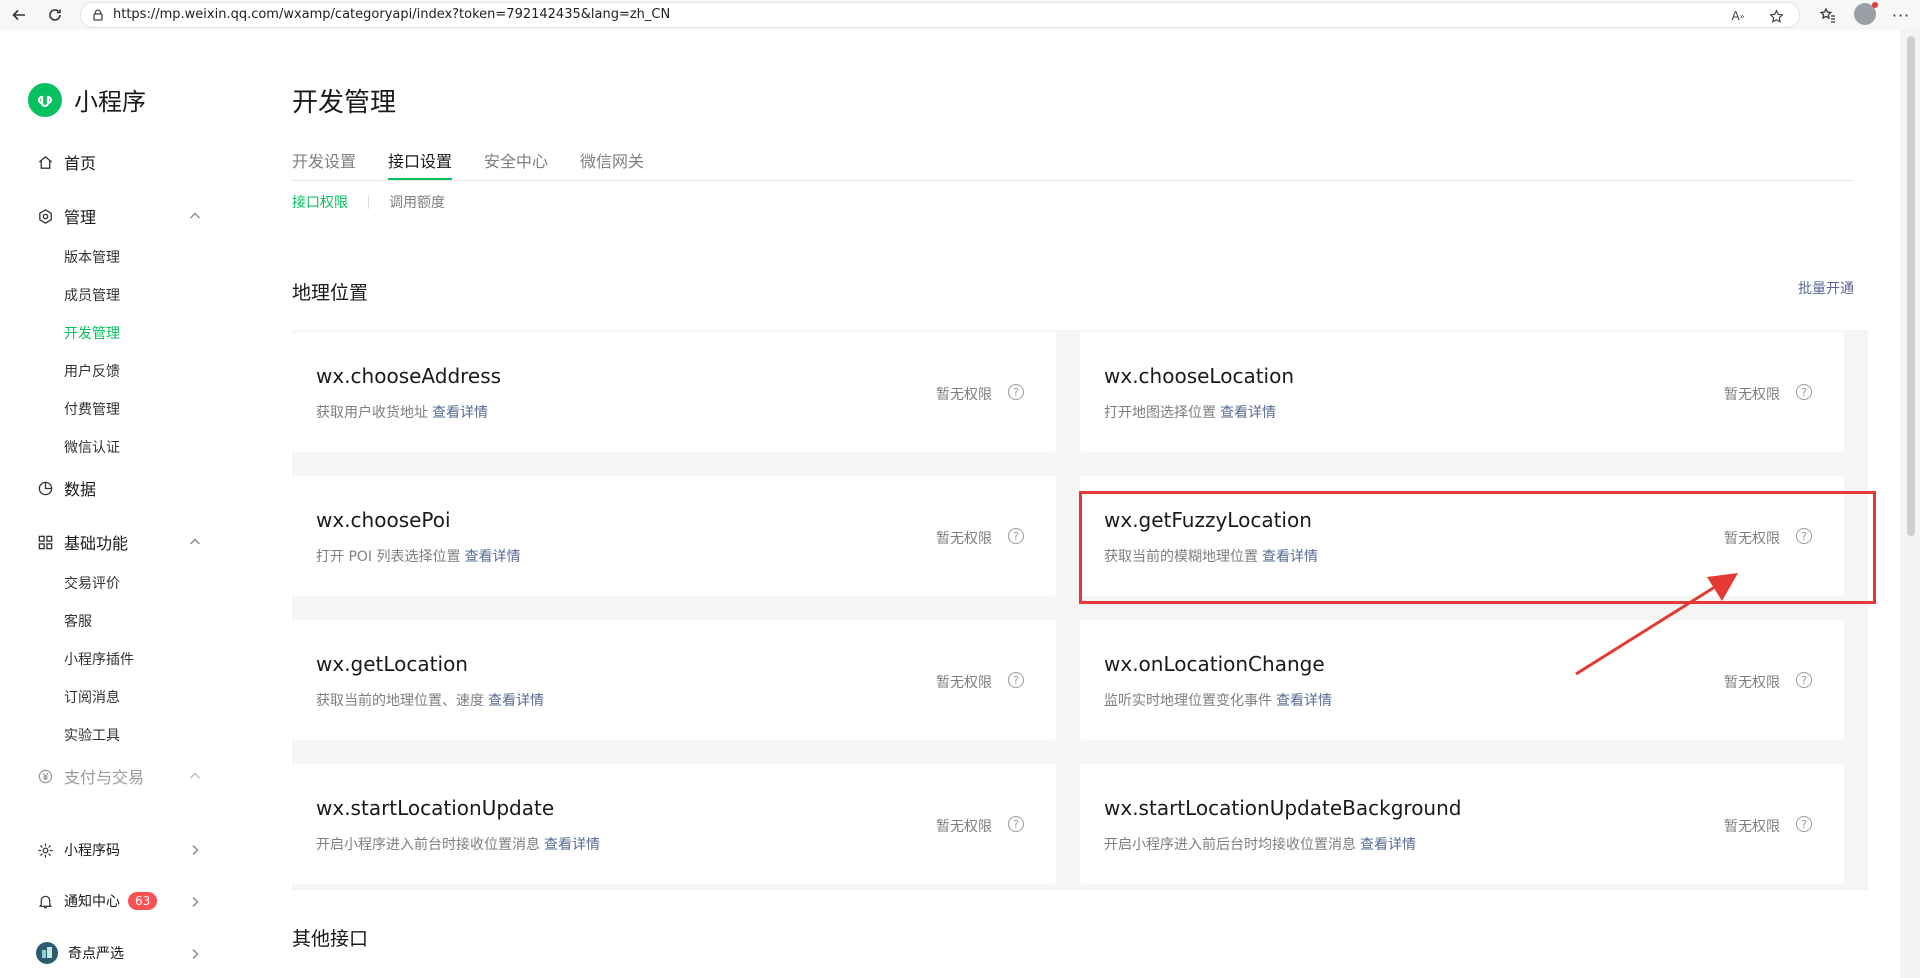 Image resolution: width=1920 pixels, height=978 pixels. I want to click on sidebar-item-billing: 付费管理, so click(92, 409).